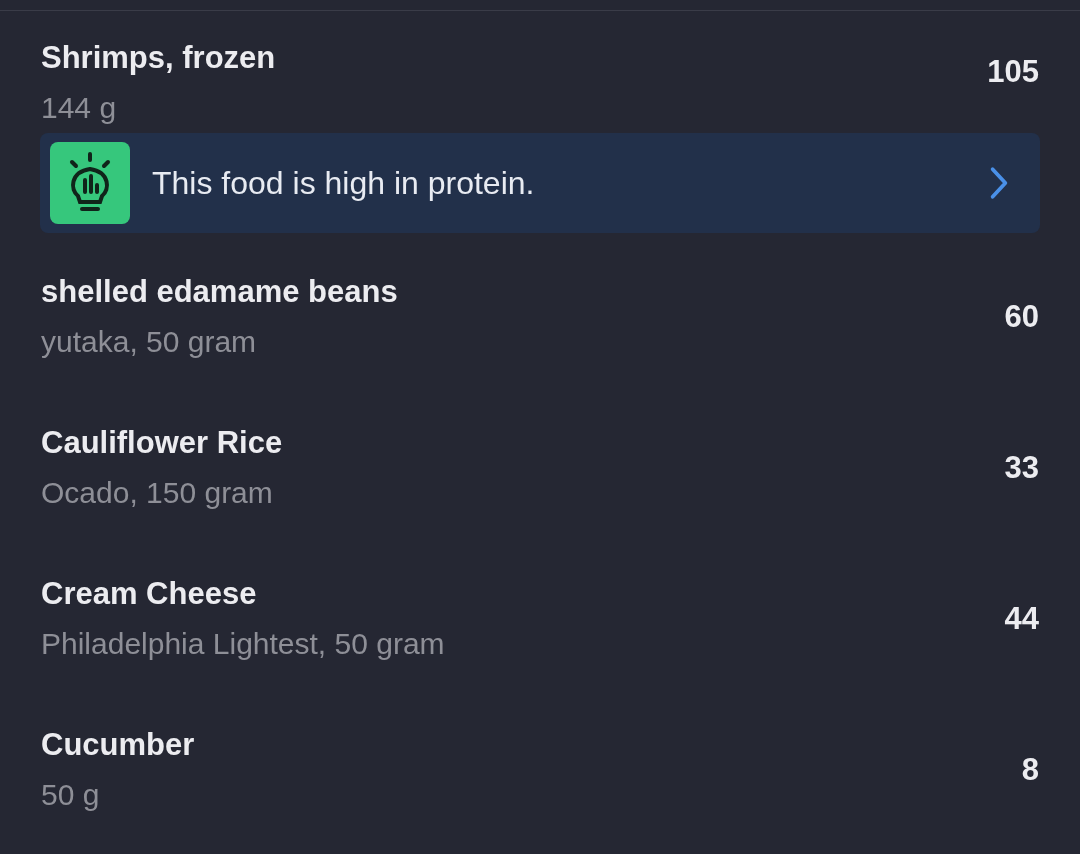 This screenshot has height=854, width=1080. What do you see at coordinates (158, 58) in the screenshot?
I see `food-name: Shrimps, frozen` at bounding box center [158, 58].